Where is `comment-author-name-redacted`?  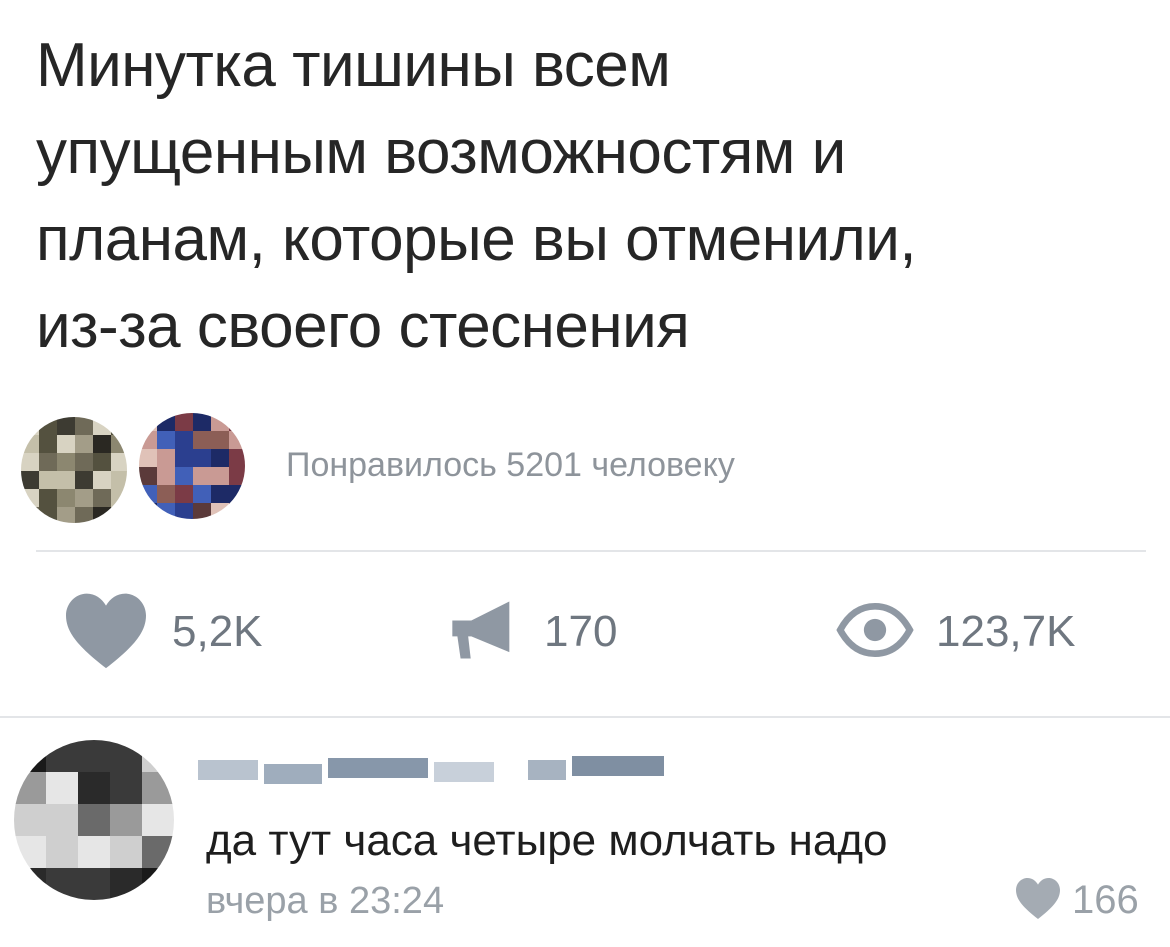 comment-author-name-redacted is located at coordinates (443, 769).